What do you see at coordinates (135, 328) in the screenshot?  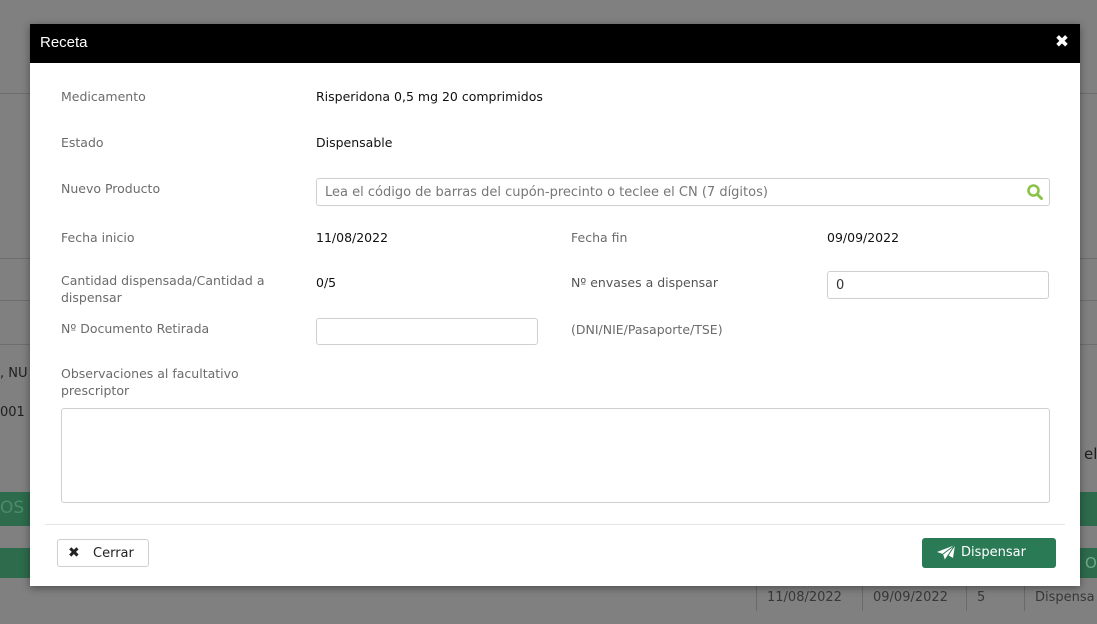 I see `documento-label: Nº Documento Retirada` at bounding box center [135, 328].